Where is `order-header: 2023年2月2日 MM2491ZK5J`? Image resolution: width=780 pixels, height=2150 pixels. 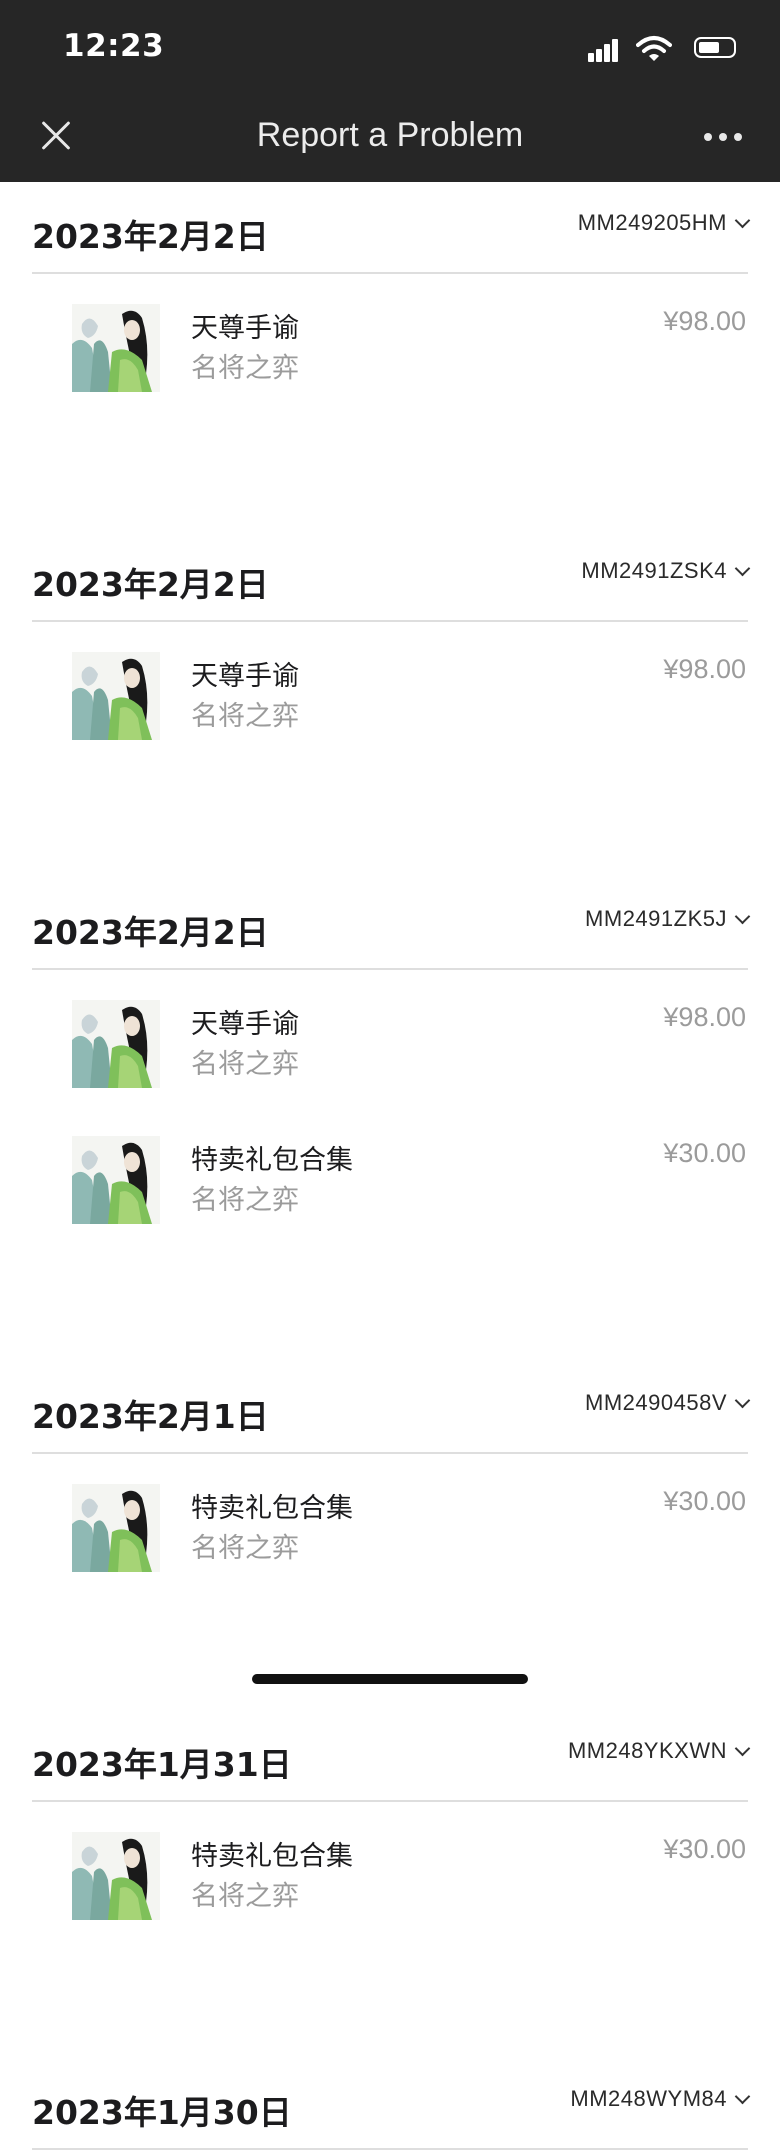 order-header: 2023年2月2日 MM2491ZK5J is located at coordinates (391, 924).